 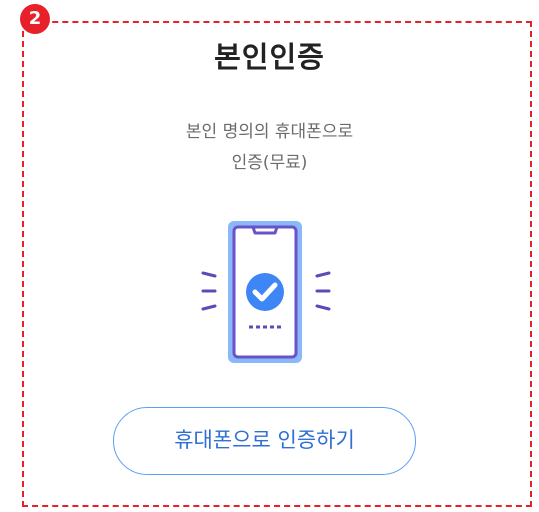 What do you see at coordinates (269, 163) in the screenshot?
I see `description-line-2: 인증(무료)` at bounding box center [269, 163].